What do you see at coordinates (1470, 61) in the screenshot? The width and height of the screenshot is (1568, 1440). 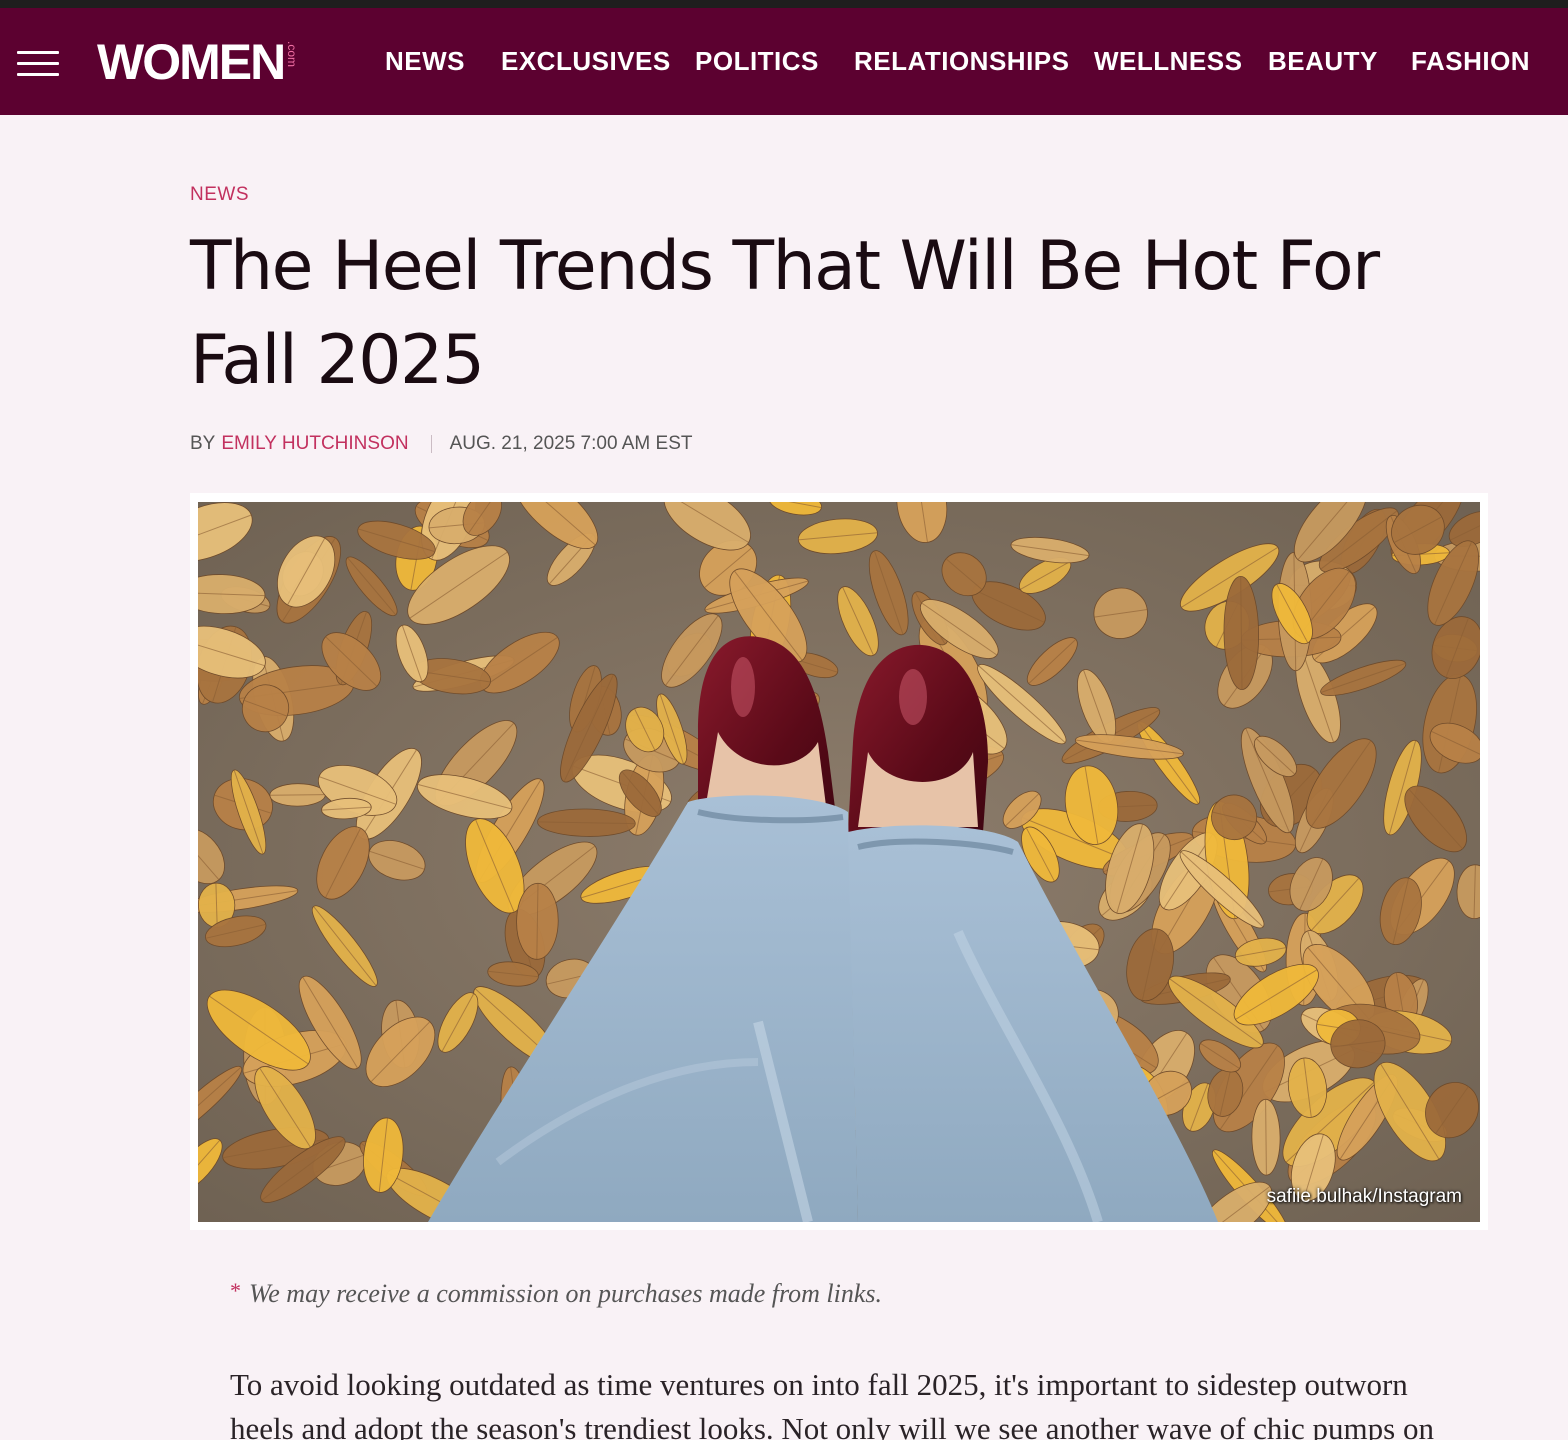 I see `nav-fashion: FASHION` at bounding box center [1470, 61].